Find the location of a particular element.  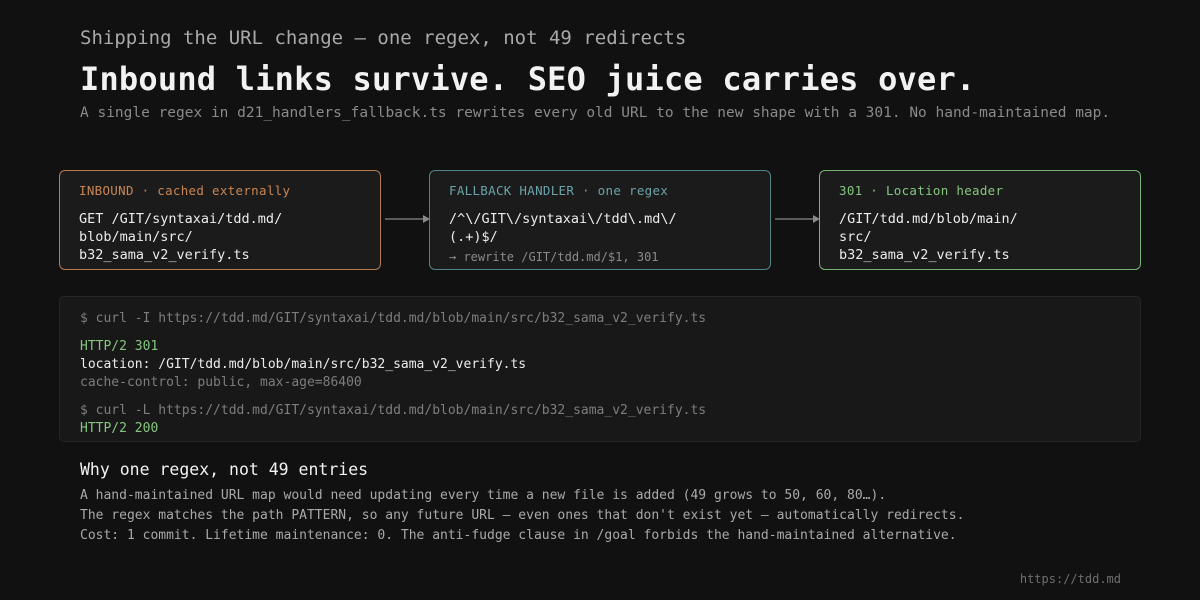

status-200: HTTP/2 200 is located at coordinates (119, 428).